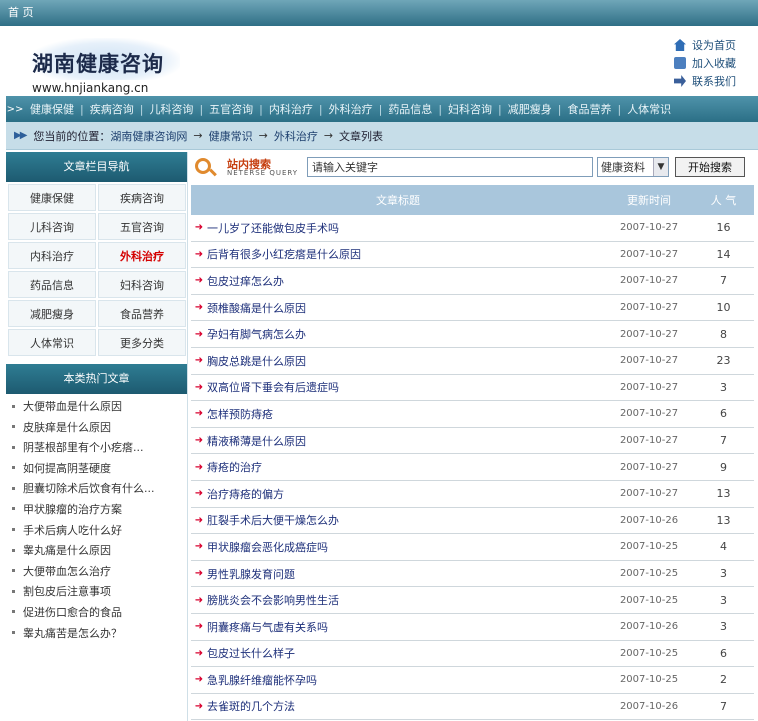  What do you see at coordinates (52, 342) in the screenshot?
I see `category-item: 人体常识` at bounding box center [52, 342].